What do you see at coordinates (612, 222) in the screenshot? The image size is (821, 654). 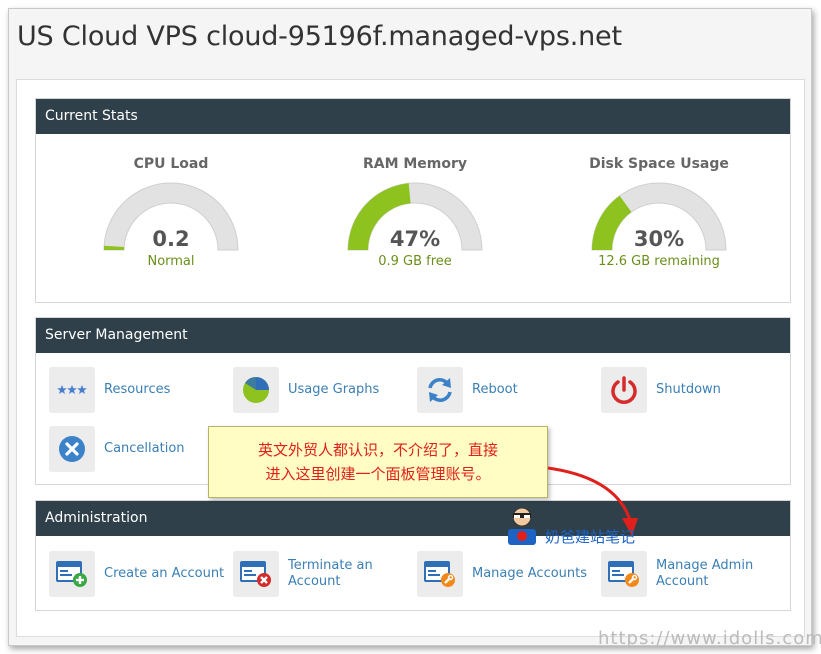 I see `gauge-fill` at bounding box center [612, 222].